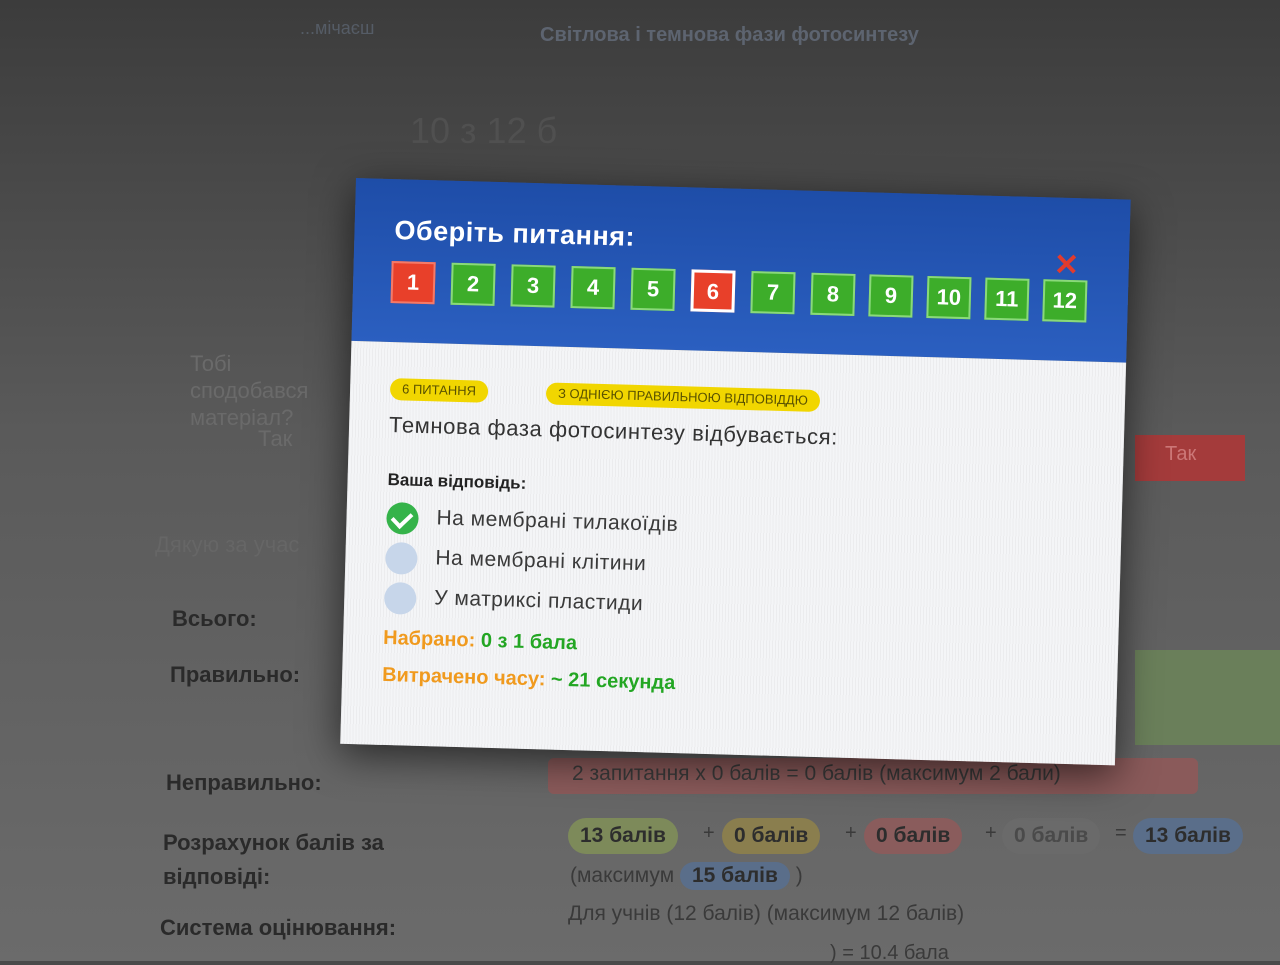 The image size is (1280, 965). Describe the element at coordinates (529, 642) in the screenshot. I see `score-value: 0 з 1 бала` at that location.